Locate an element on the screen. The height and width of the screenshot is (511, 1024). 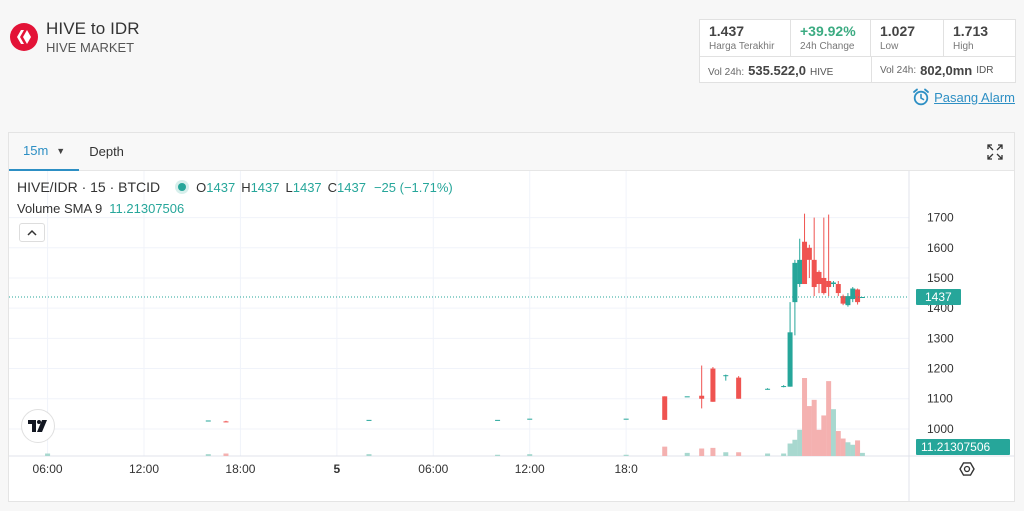
legend-high: H1437 is located at coordinates (260, 187).